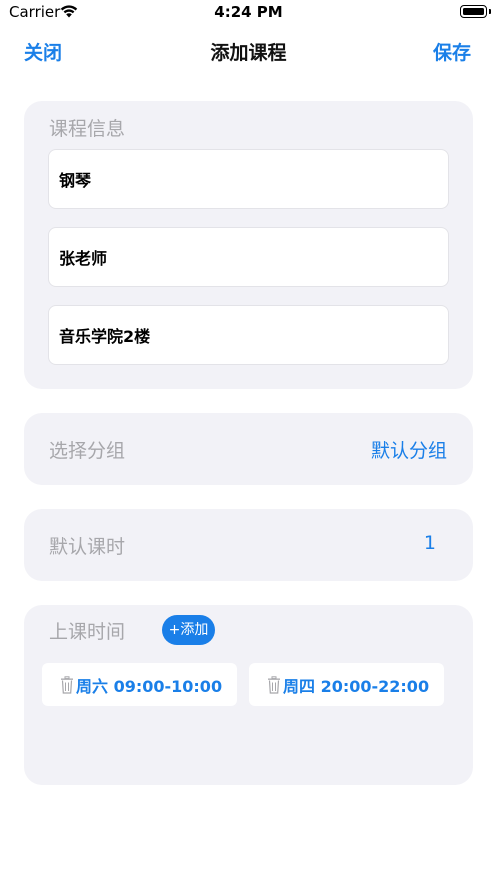 This screenshot has width=497, height=883. I want to click on default-hours-label: 默认课时, so click(87, 547).